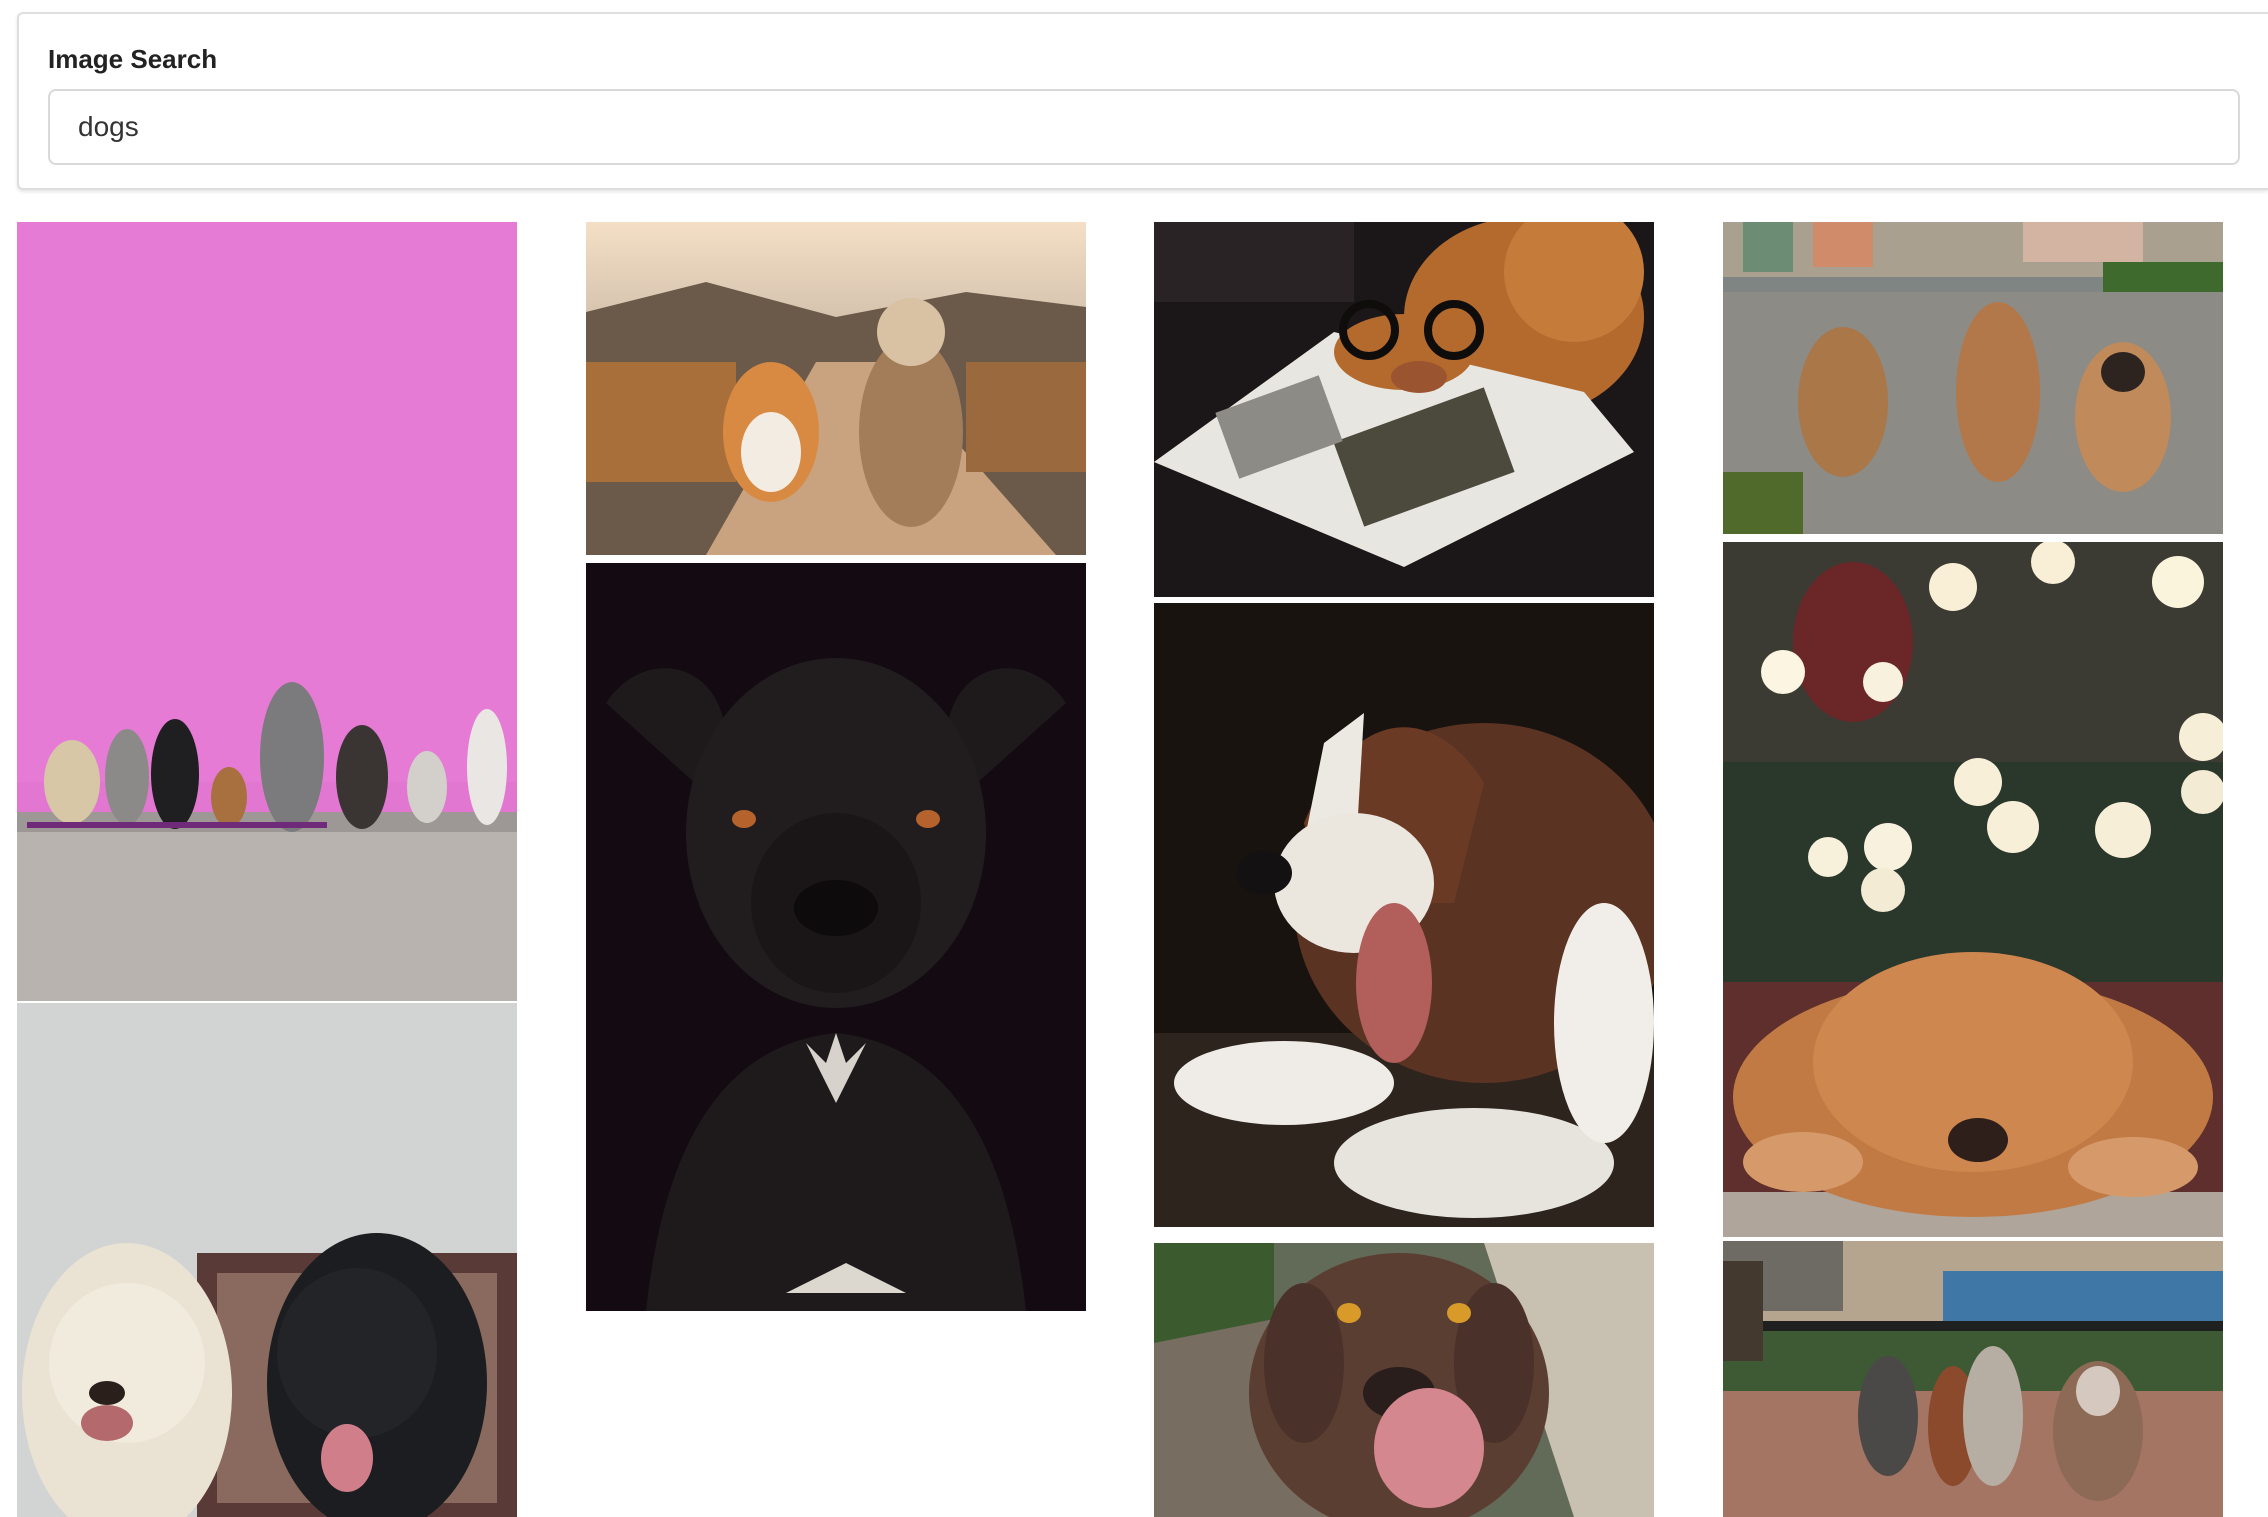 This screenshot has width=2268, height=1517. Describe the element at coordinates (836, 388) in the screenshot. I see `image-corgi-yorkie-path` at that location.